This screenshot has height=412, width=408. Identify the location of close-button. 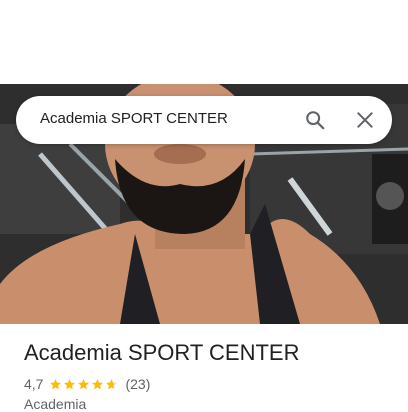
(365, 120).